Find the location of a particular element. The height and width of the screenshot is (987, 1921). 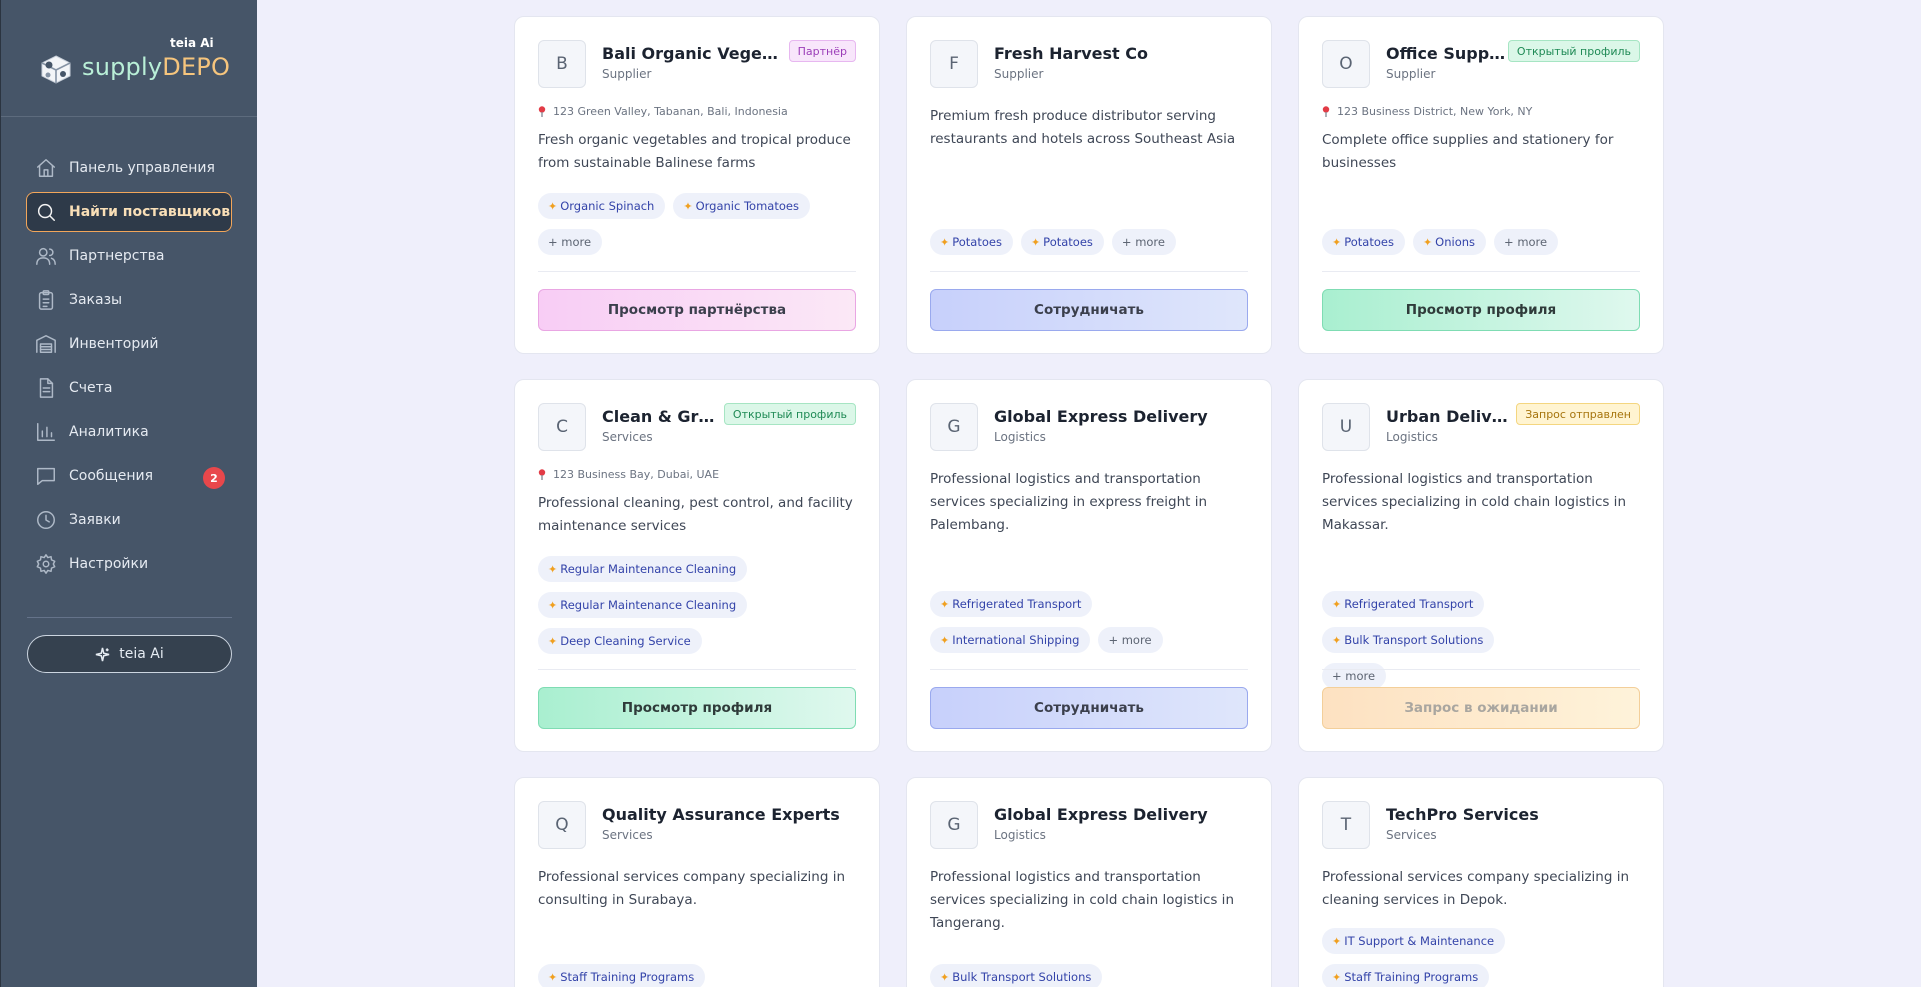

nav-item-label: Панель управления is located at coordinates (142, 168).